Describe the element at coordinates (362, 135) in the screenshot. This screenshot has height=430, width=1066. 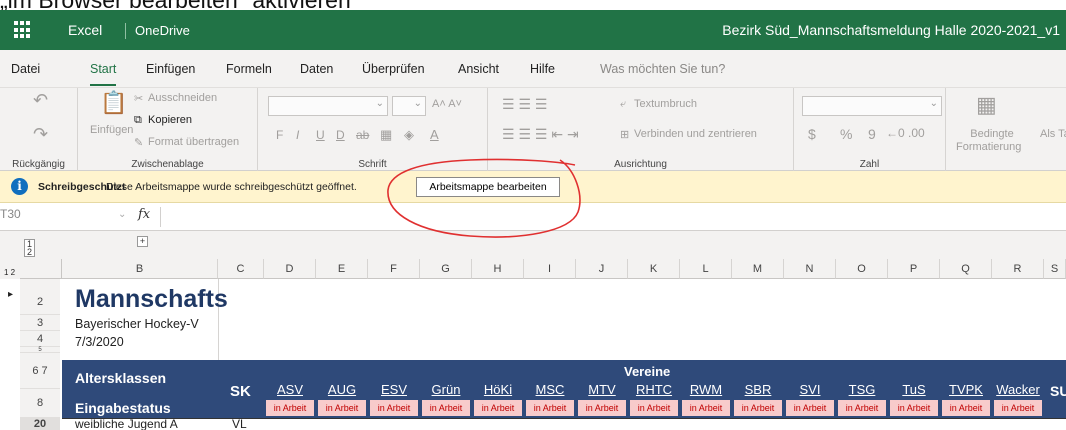
I see `strikethrough-button: ab` at that location.